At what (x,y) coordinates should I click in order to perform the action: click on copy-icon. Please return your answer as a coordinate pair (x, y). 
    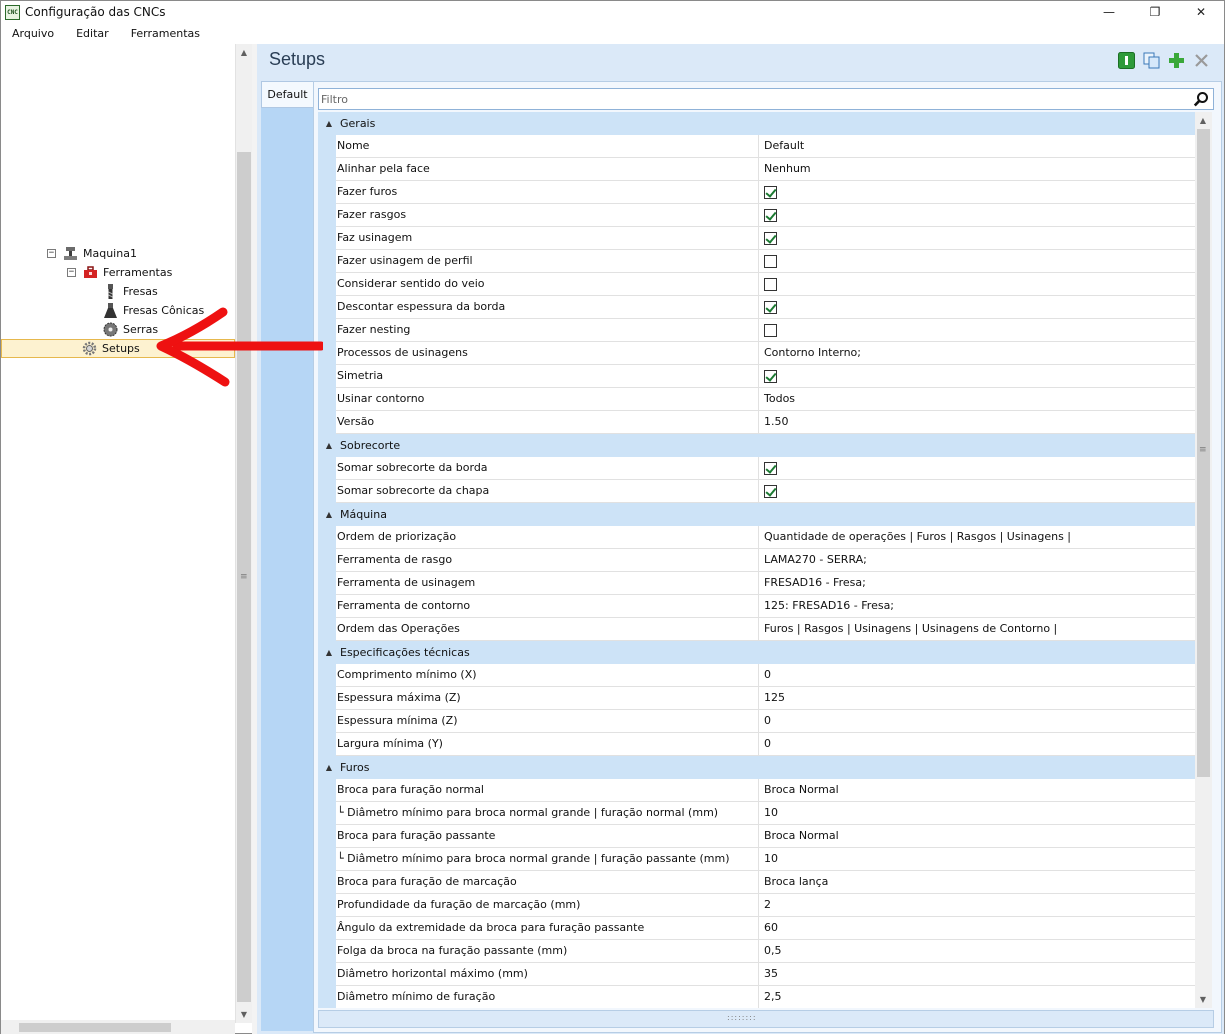
    Looking at the image, I should click on (1151, 60).